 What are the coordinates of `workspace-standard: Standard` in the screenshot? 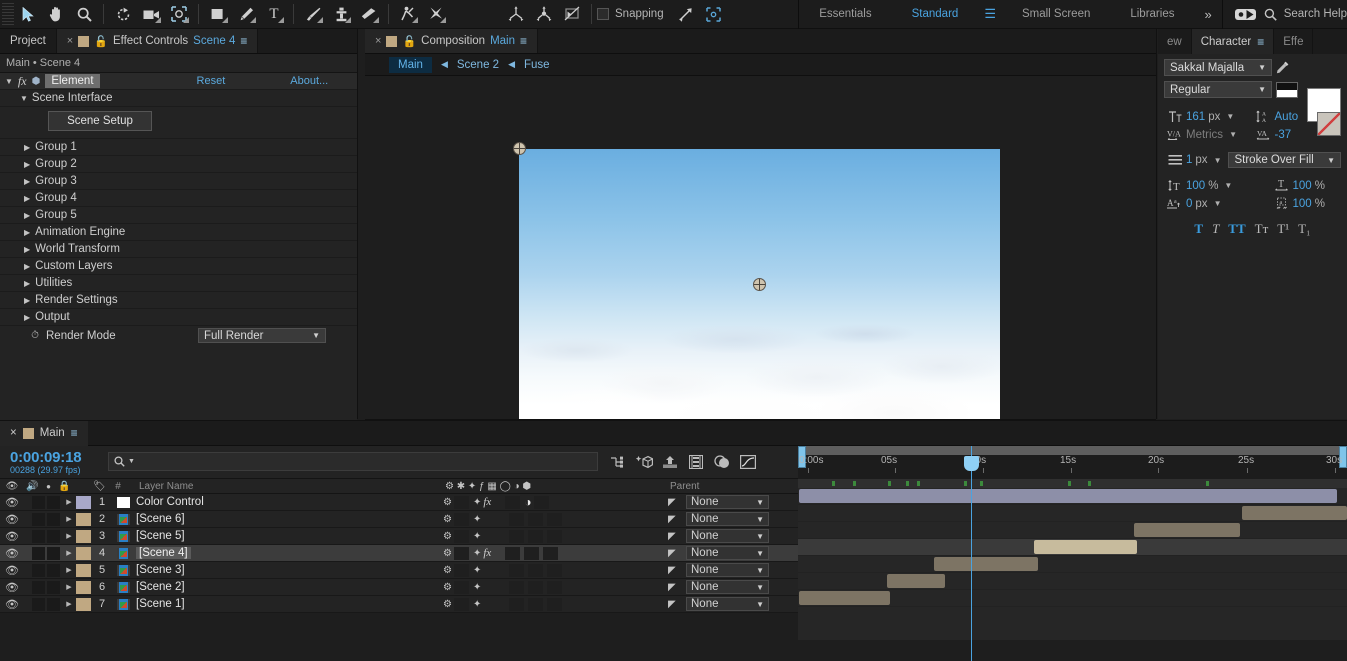 It's located at (935, 14).